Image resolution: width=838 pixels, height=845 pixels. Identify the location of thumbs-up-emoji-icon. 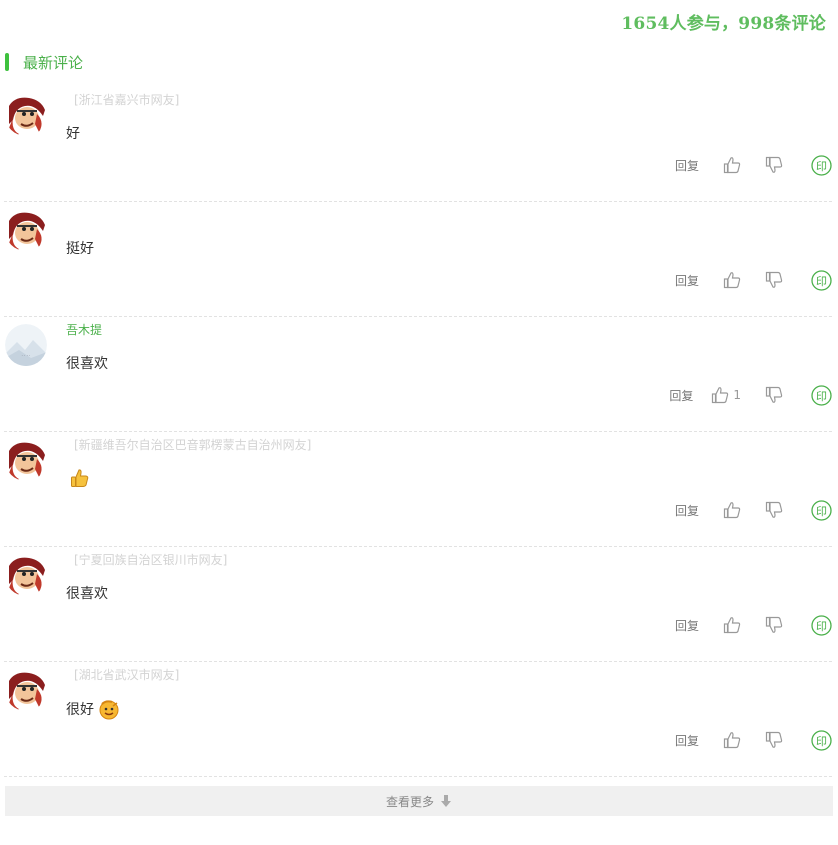
(80, 478).